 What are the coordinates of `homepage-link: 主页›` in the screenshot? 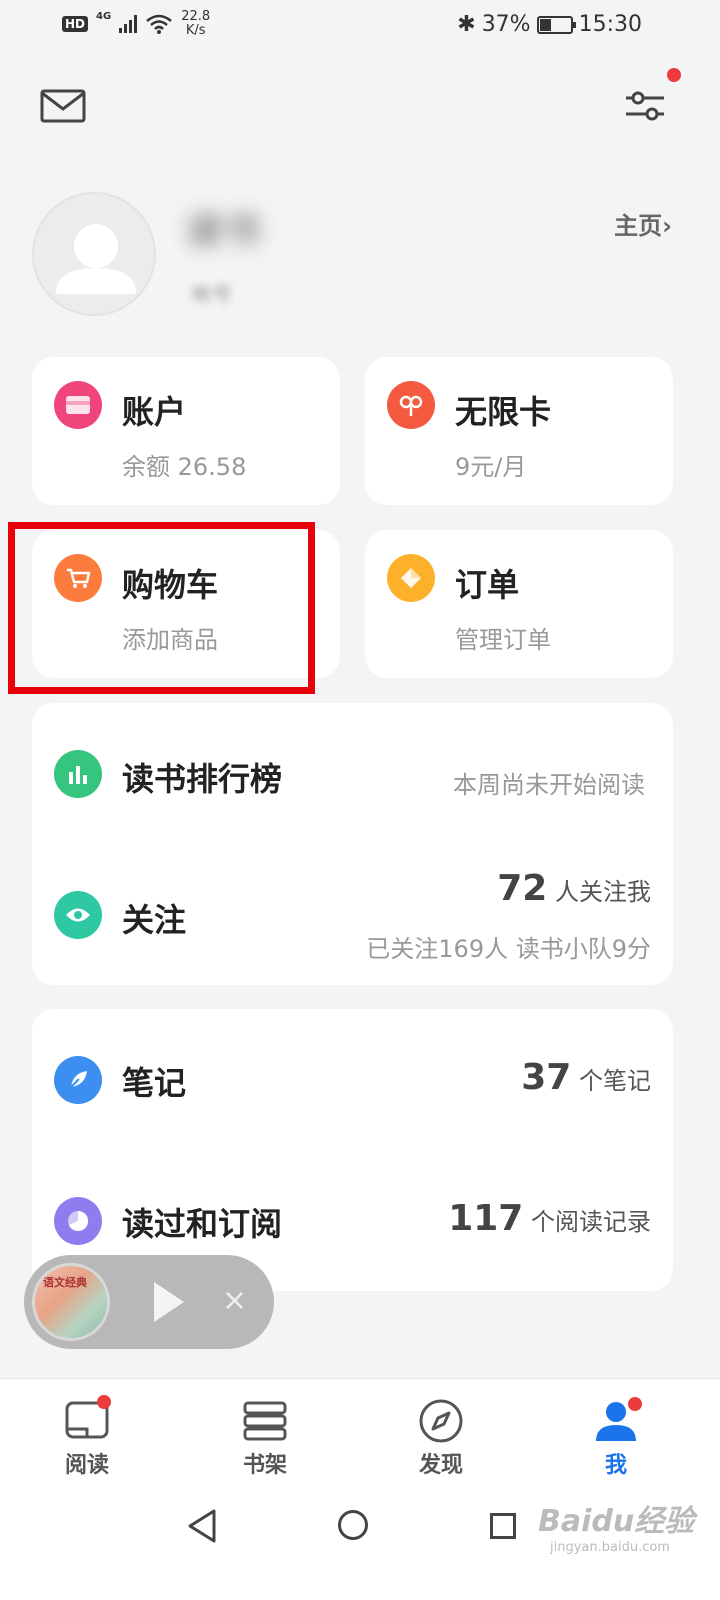 It's located at (643, 223).